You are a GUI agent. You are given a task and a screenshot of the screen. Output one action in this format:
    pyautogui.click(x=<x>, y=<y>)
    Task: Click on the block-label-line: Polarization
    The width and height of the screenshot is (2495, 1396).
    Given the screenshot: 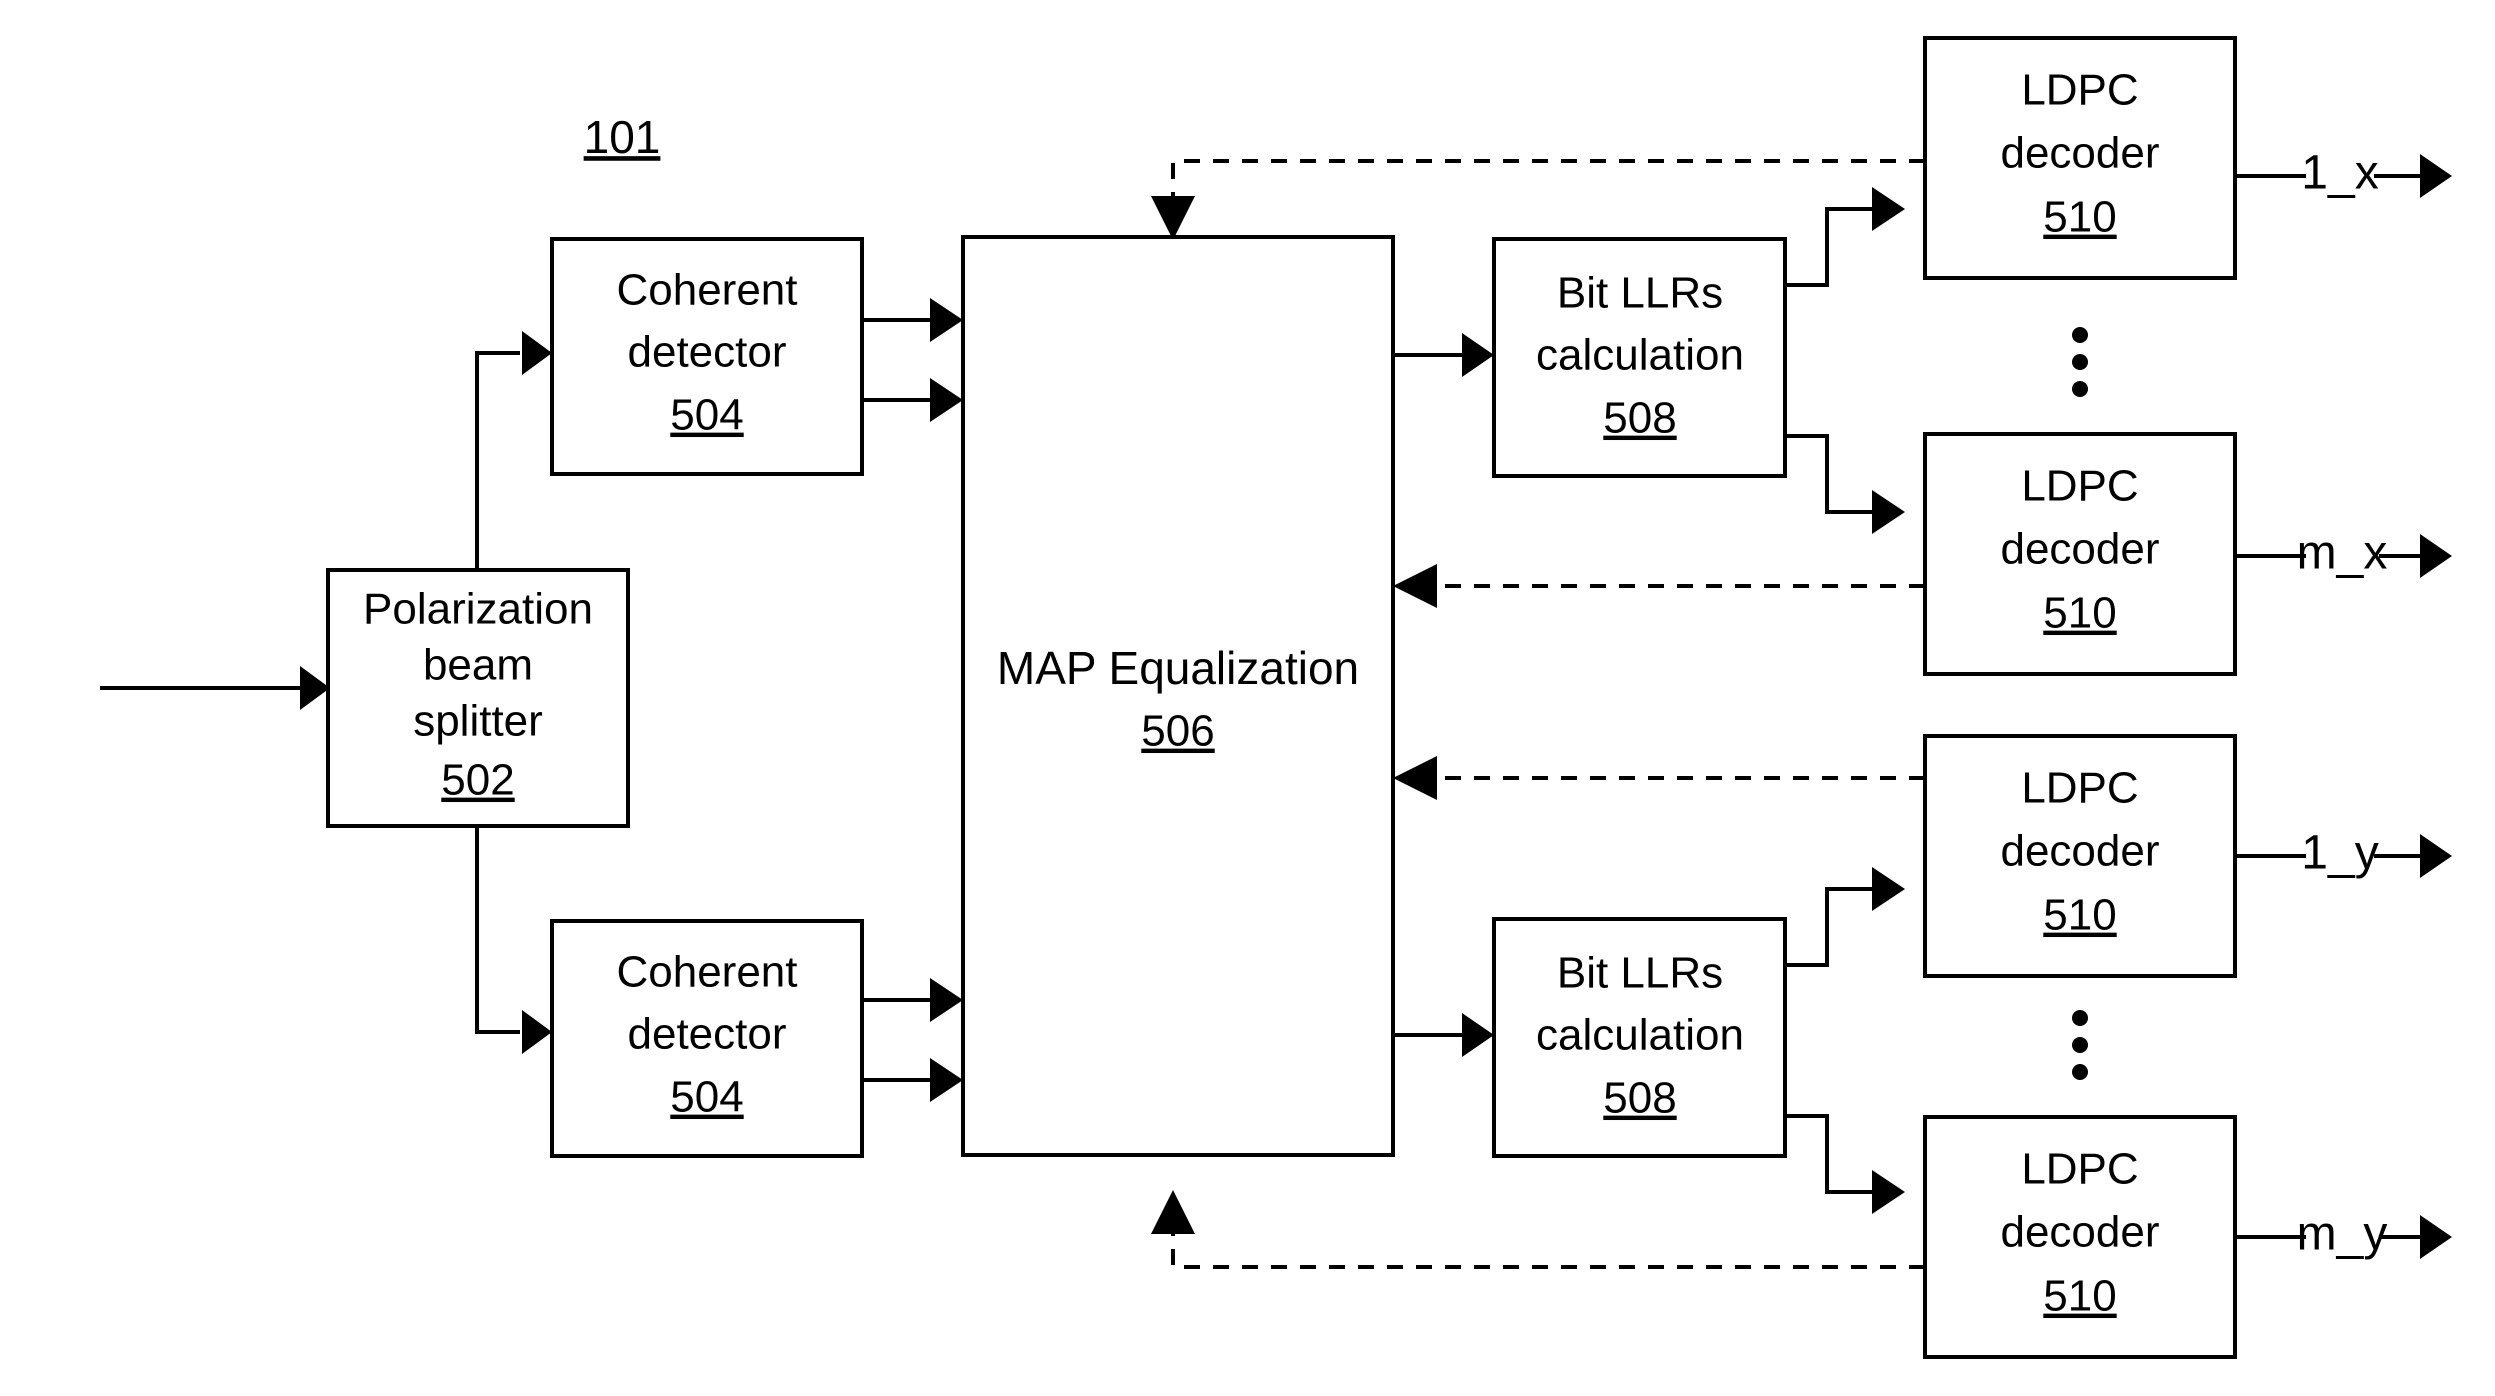 What is the action you would take?
    pyautogui.click(x=478, y=609)
    